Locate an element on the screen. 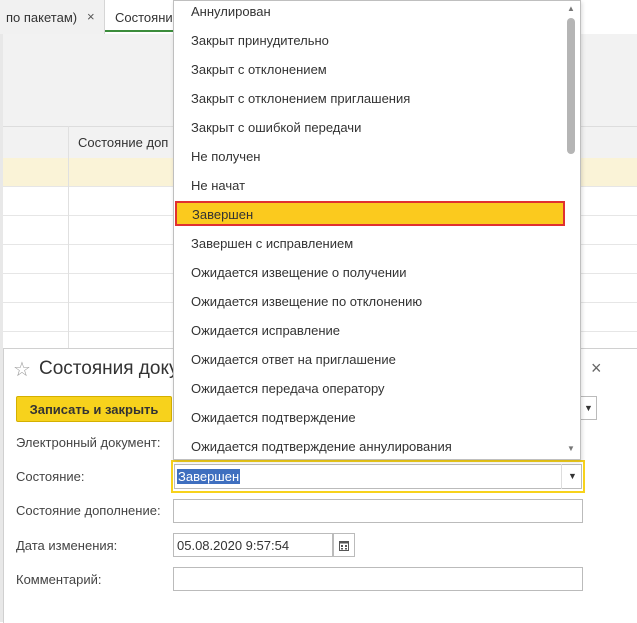 This screenshot has height=623, width=637. grid-column-divider is located at coordinates (68, 242).